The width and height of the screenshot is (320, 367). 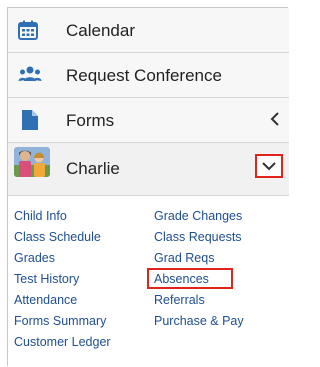 I want to click on link-child-info: Child Info, so click(x=62, y=216).